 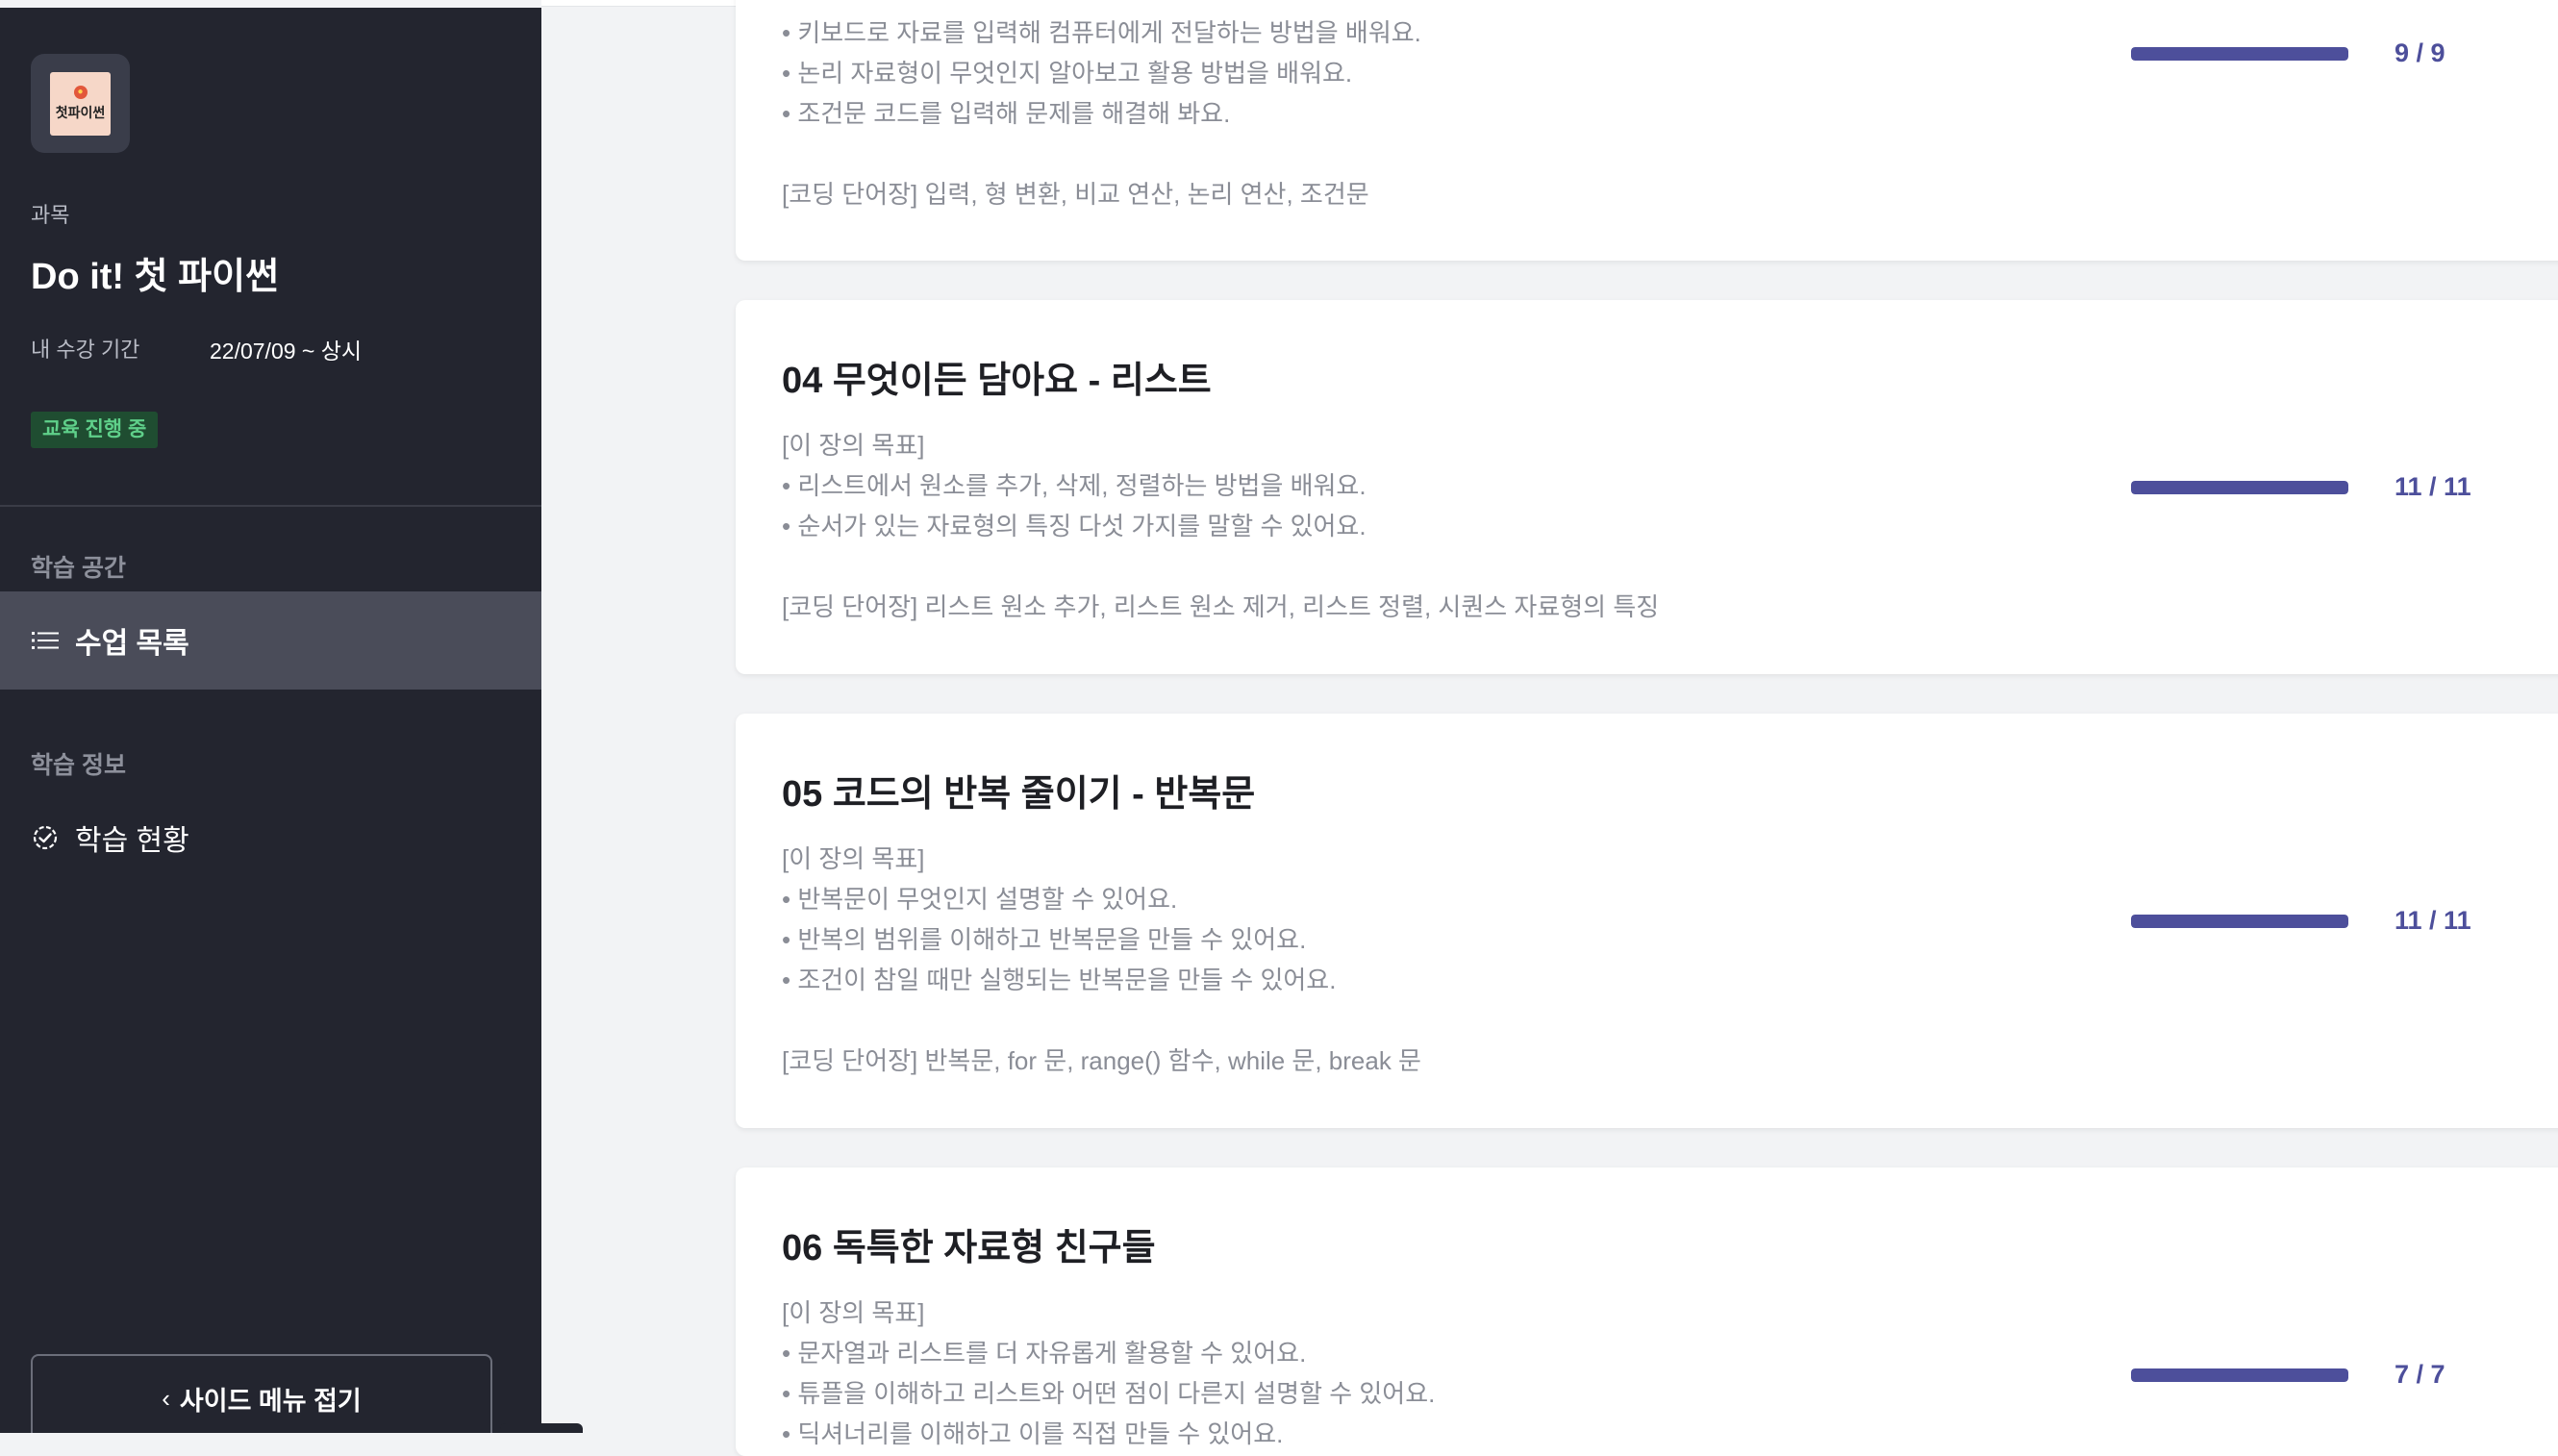 I want to click on check-circle-icon, so click(x=45, y=838).